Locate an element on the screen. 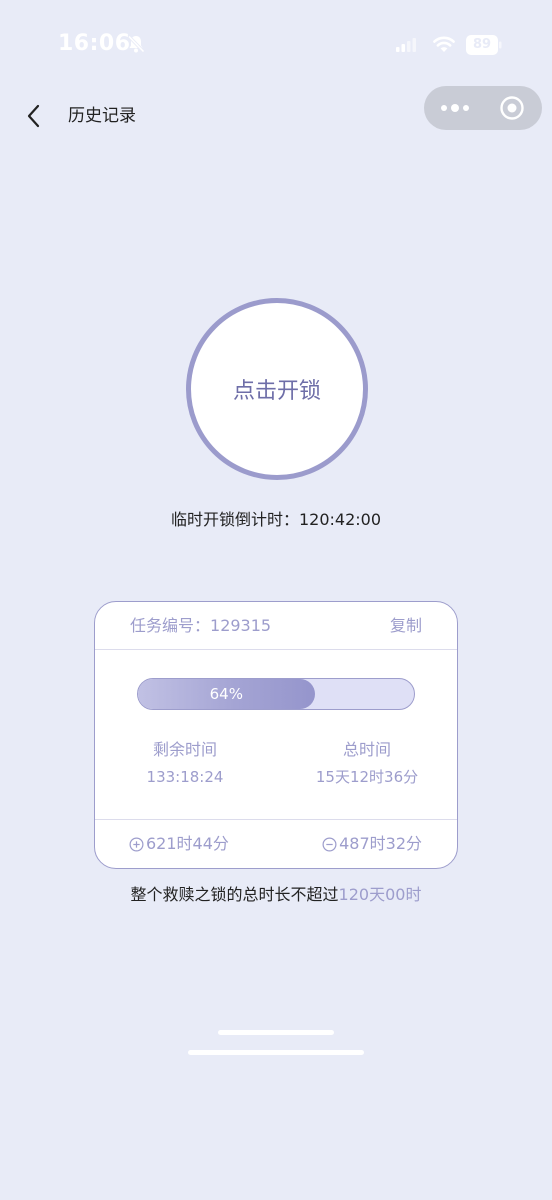 This screenshot has width=552, height=1200. task-id: 任务编号：129315 is located at coordinates (200, 626).